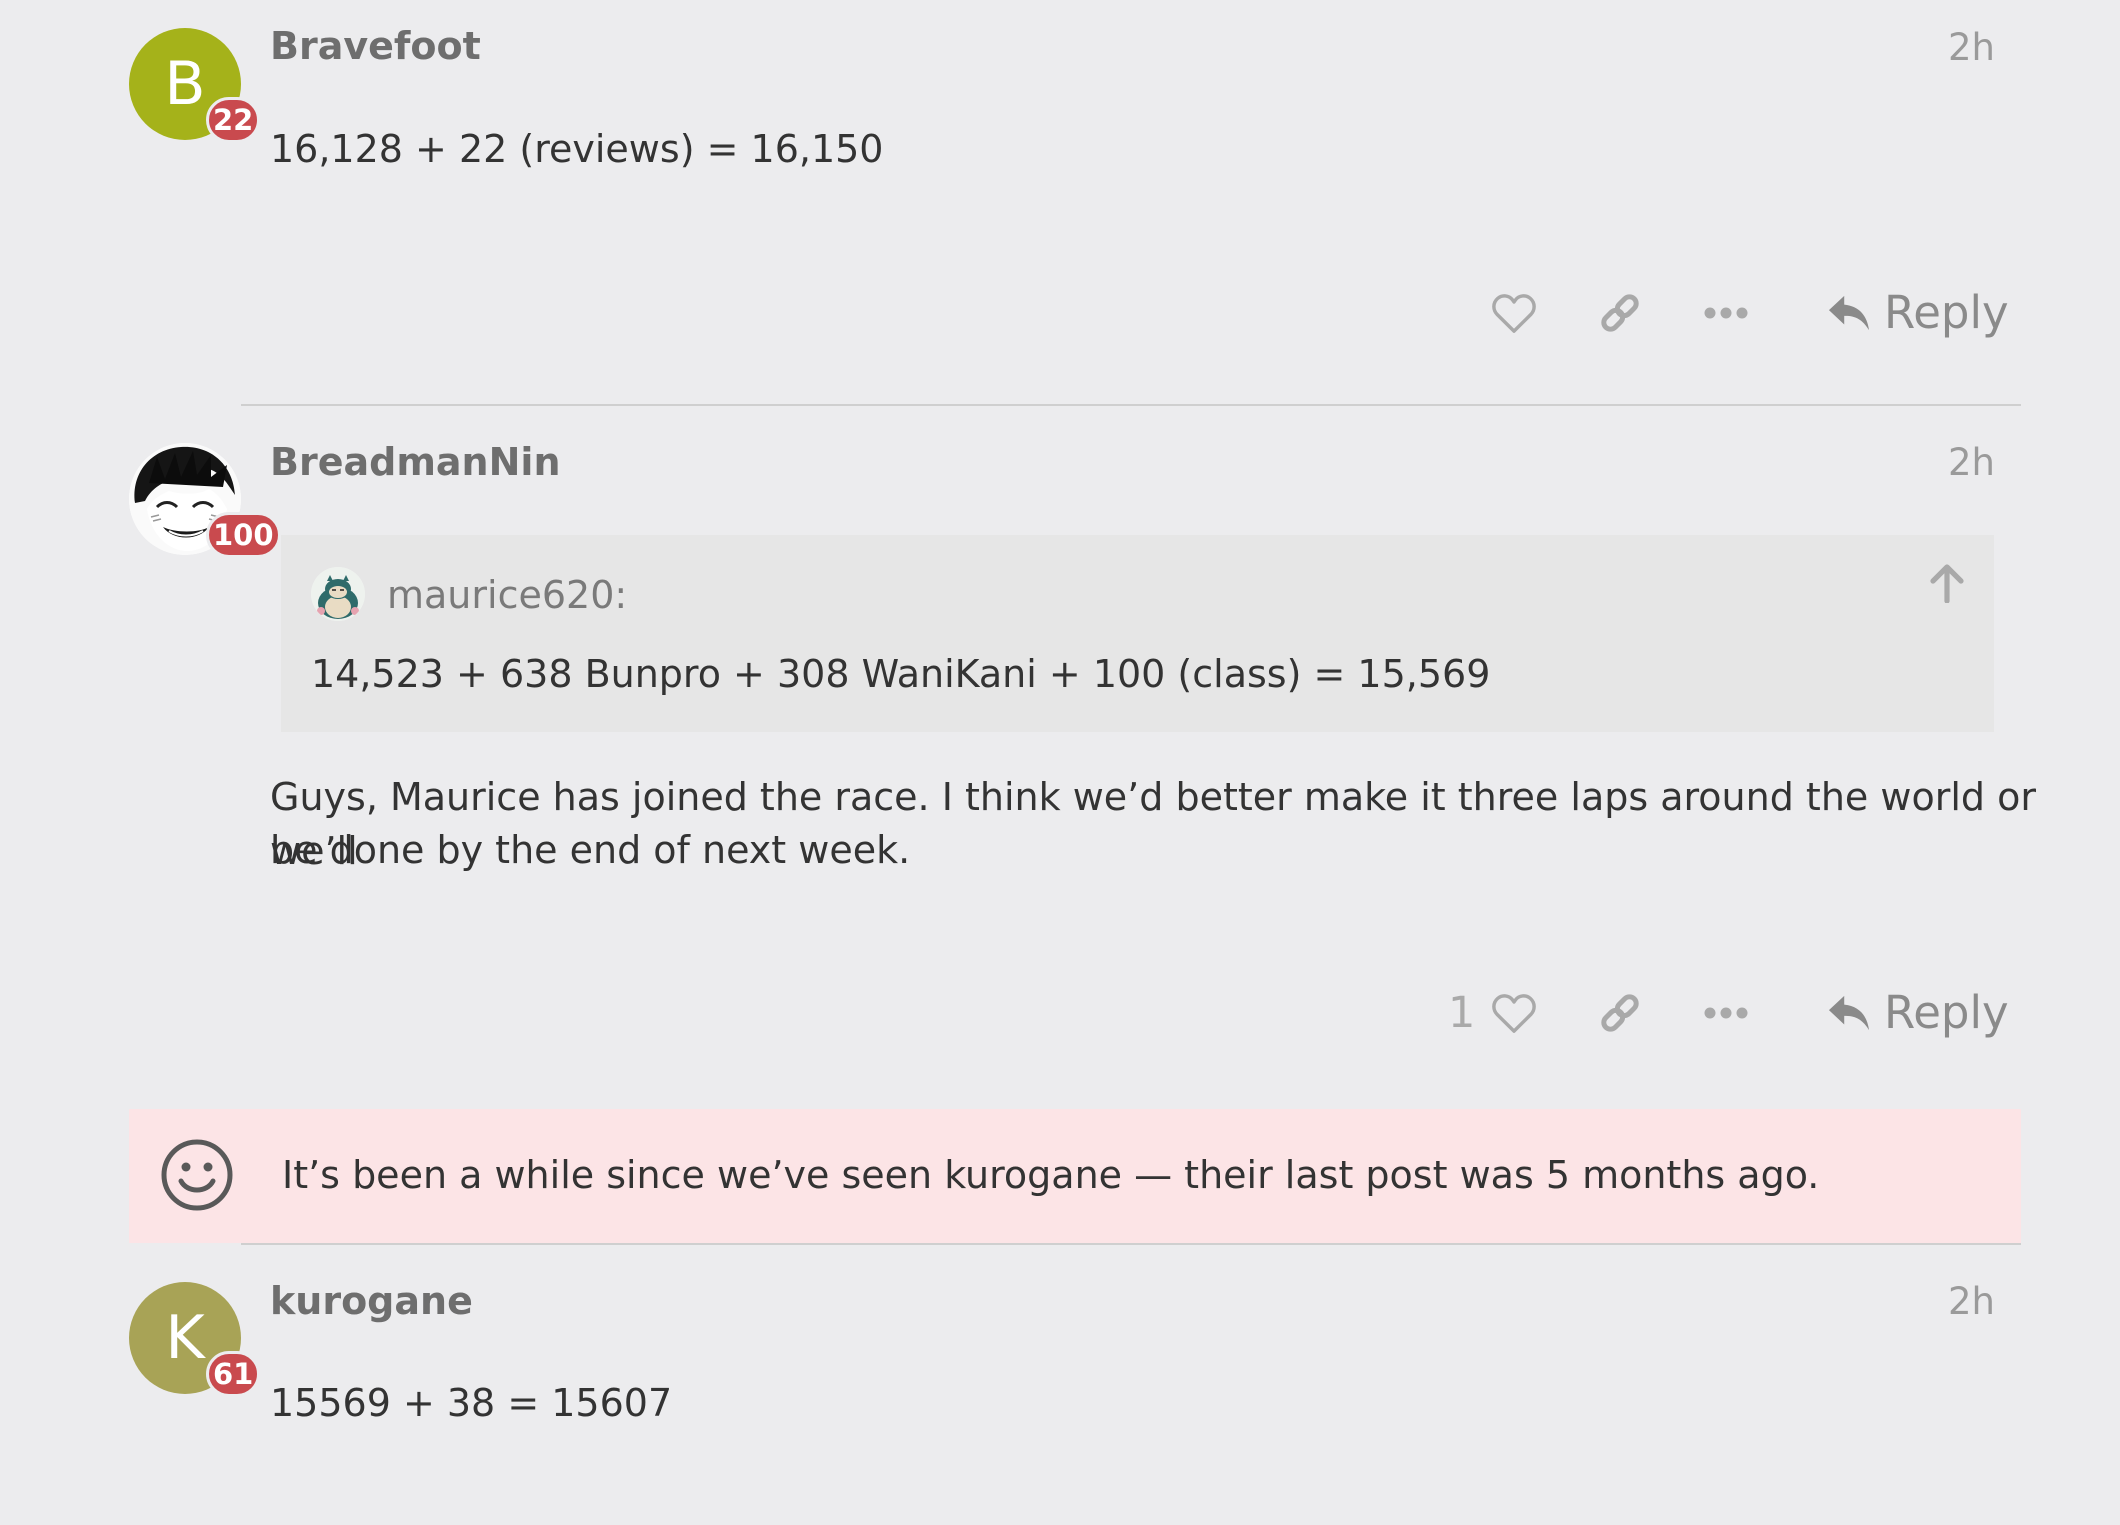 The width and height of the screenshot is (2120, 1525). I want to click on post-username: Bravefoot, so click(375, 46).